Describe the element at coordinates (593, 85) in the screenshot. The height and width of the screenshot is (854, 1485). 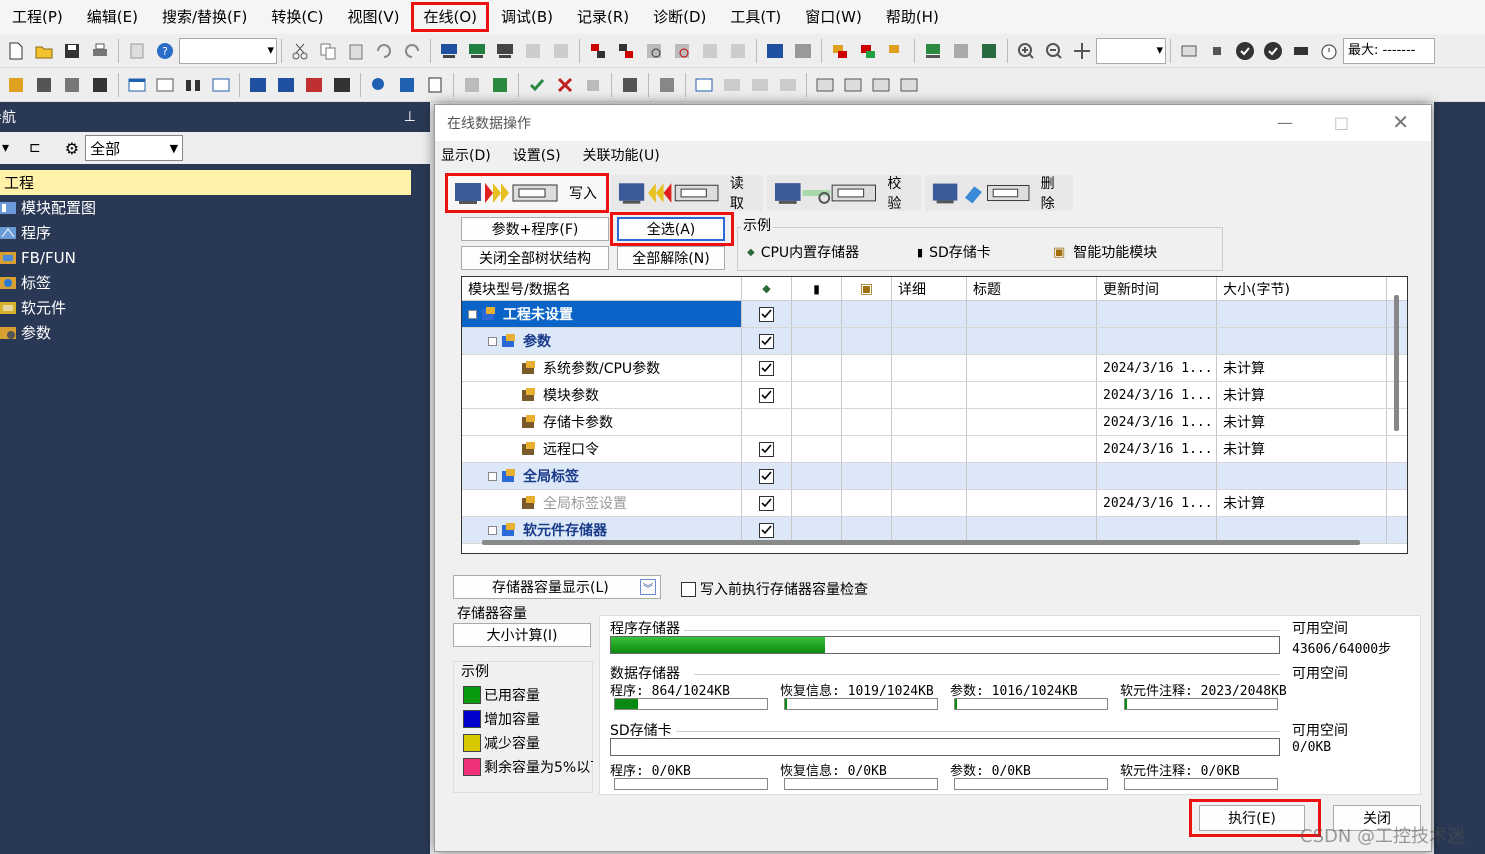
I see `hand-tool-icon` at that location.